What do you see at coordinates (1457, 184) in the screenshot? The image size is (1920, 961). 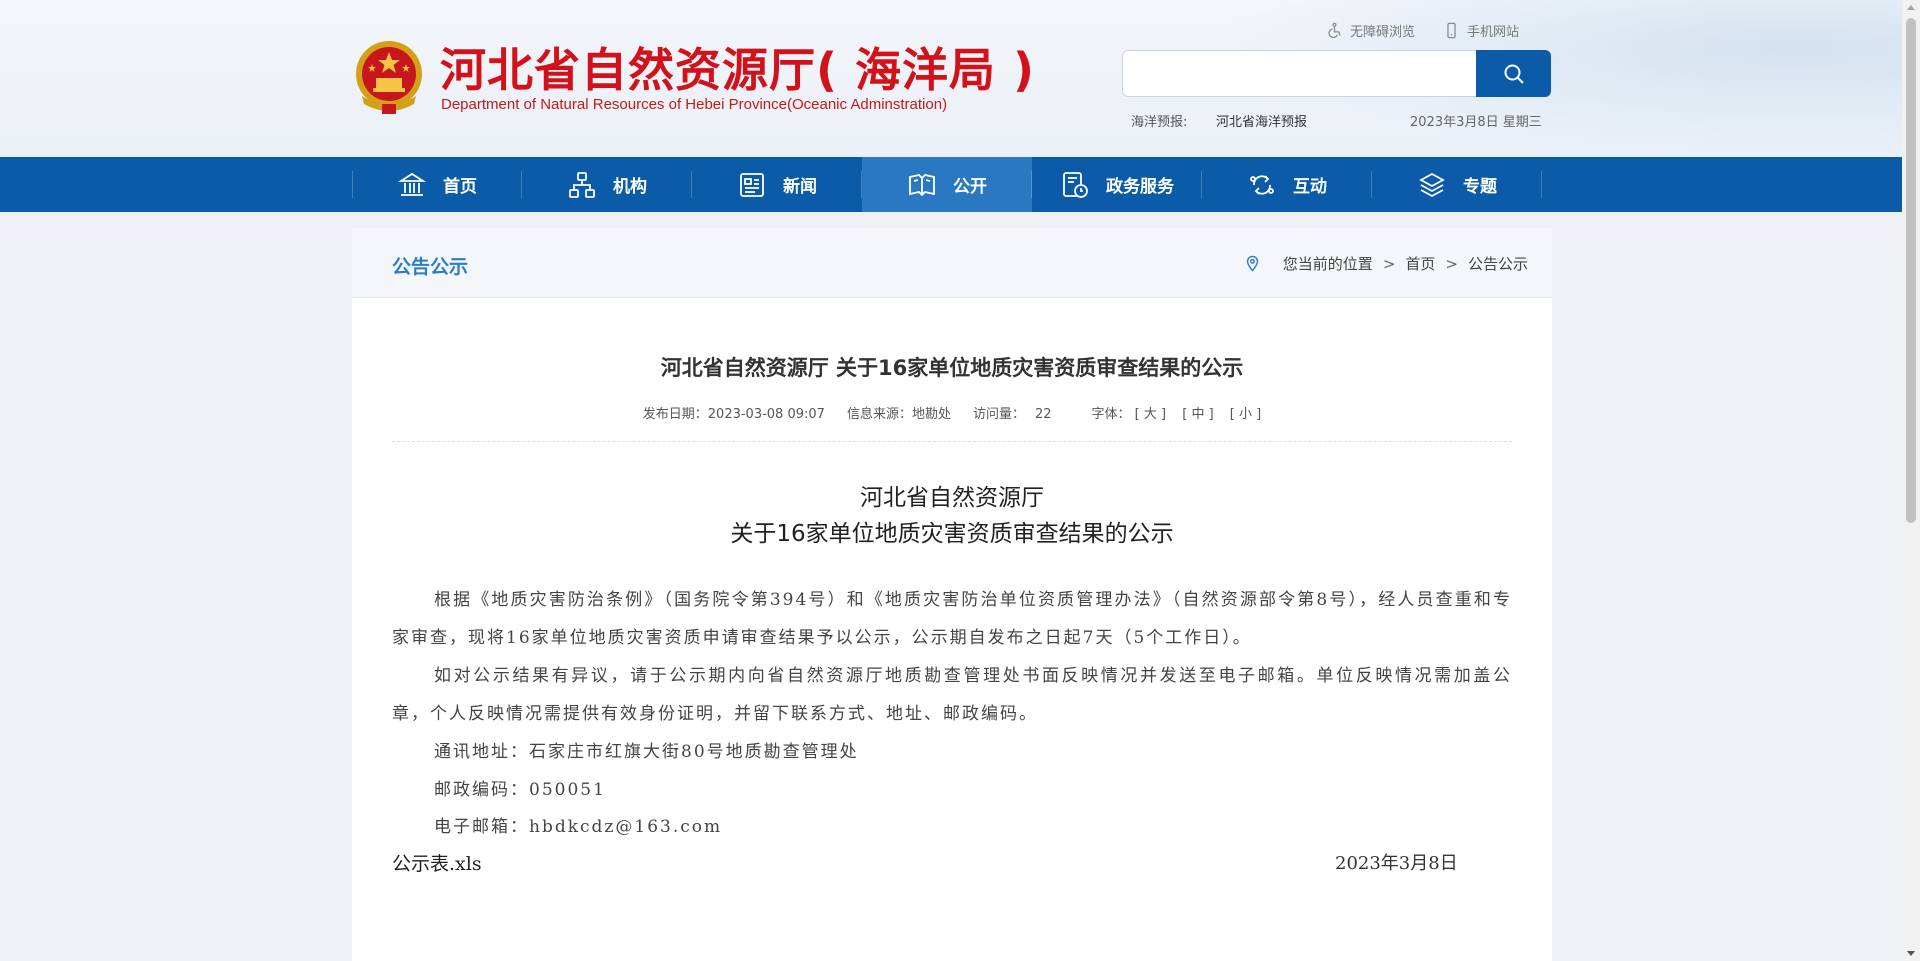 I see `nav-item-topics: 专题` at bounding box center [1457, 184].